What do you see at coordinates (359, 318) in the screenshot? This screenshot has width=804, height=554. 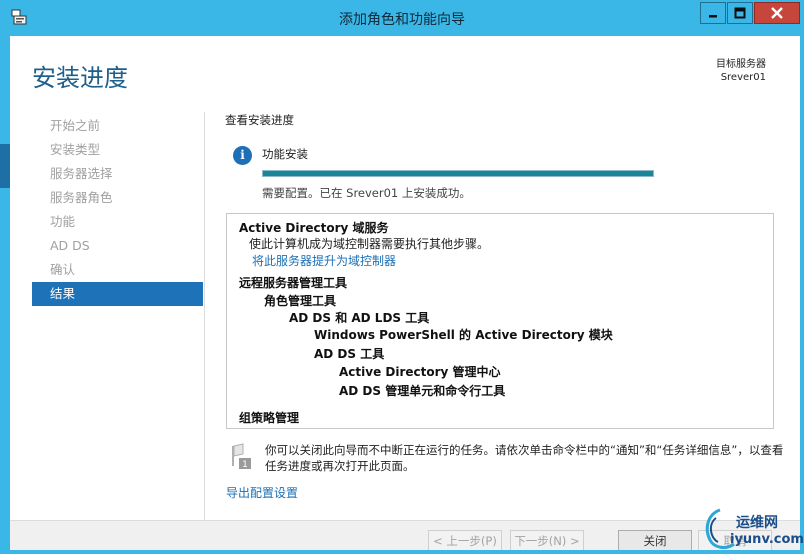 I see `result-adds-lds-tools: AD DS 和 AD LDS 工具` at bounding box center [359, 318].